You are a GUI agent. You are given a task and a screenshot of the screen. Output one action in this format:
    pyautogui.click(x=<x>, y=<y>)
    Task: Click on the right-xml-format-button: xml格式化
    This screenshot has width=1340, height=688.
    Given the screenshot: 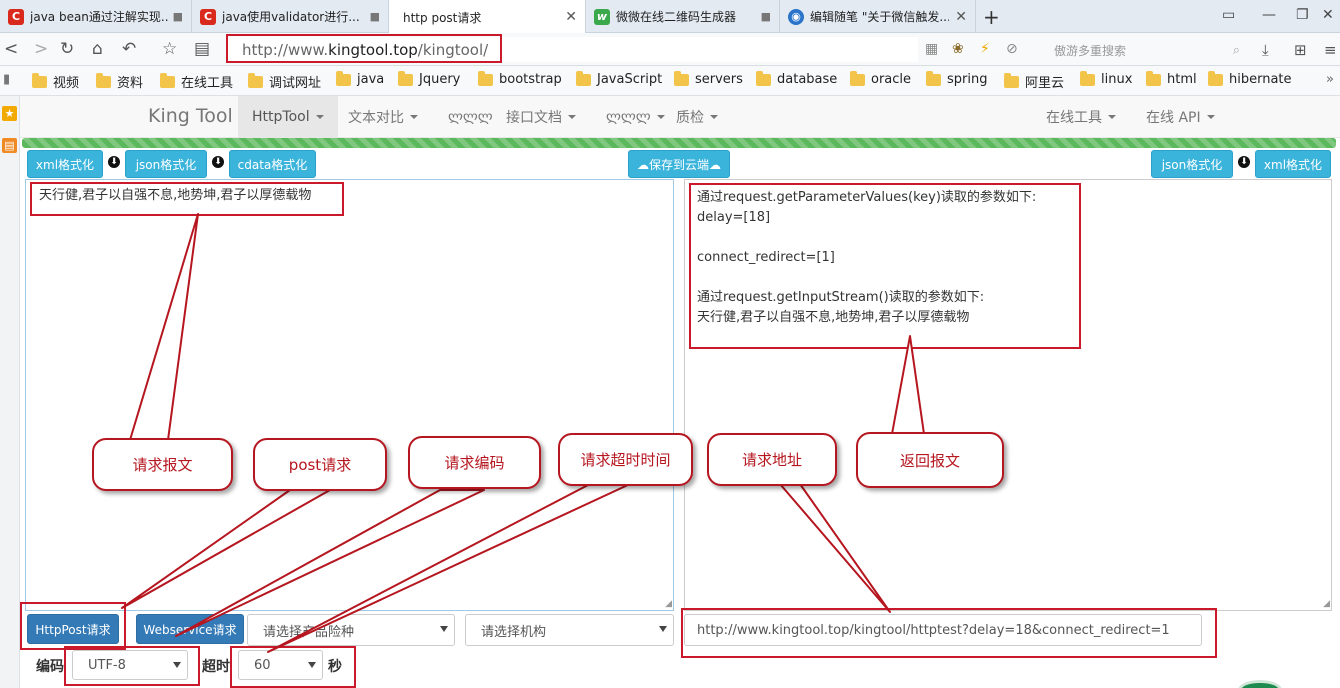 What is the action you would take?
    pyautogui.click(x=1293, y=164)
    